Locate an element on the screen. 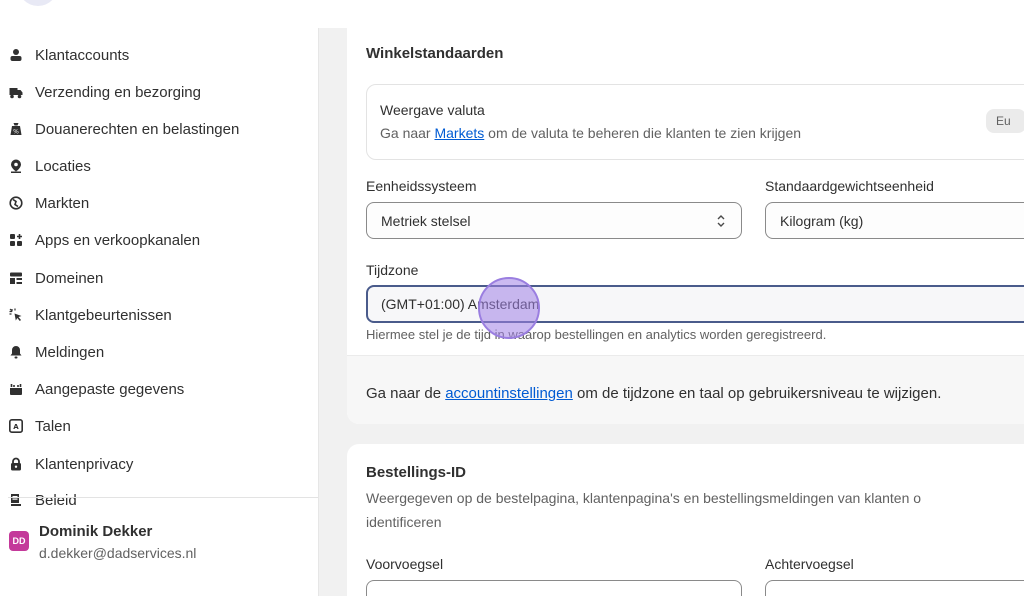 The height and width of the screenshot is (596, 1024). sidebar-item-aangepaste-gegevens: Aangepaste gegevens is located at coordinates (159, 389).